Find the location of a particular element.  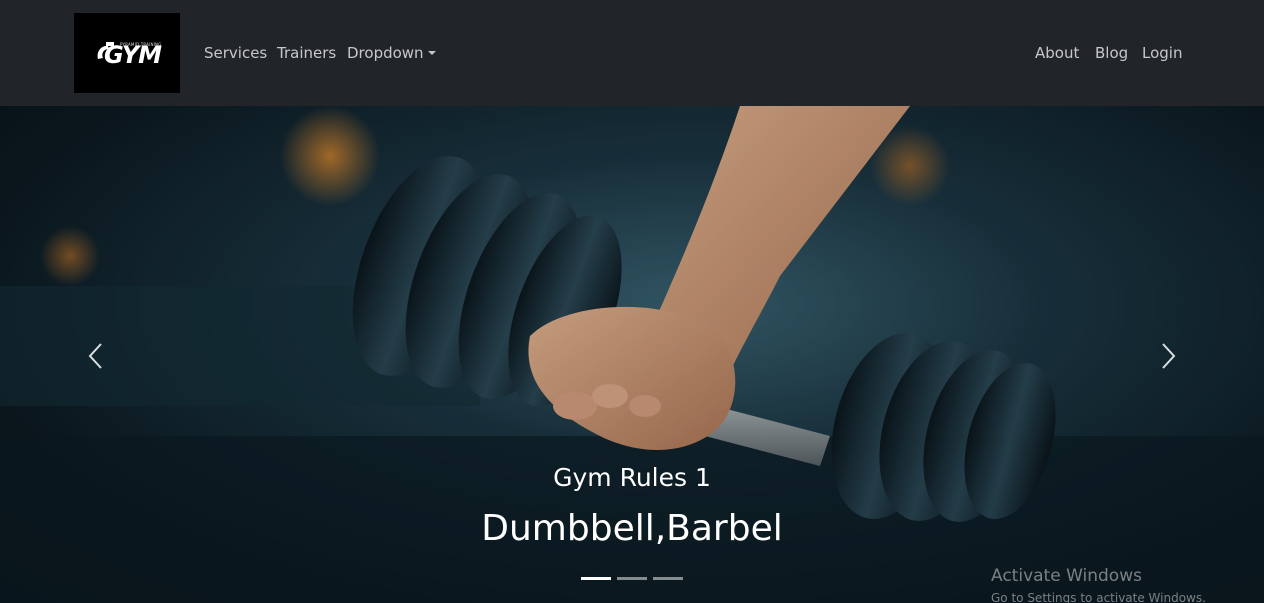

chevron-right-icon is located at coordinates (1169, 356).